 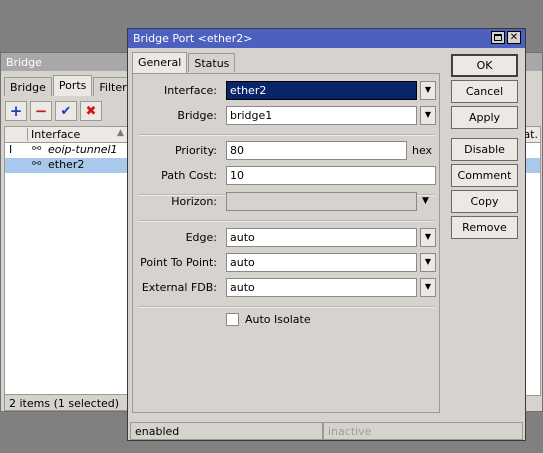 I want to click on bridge-tabs: Bridge Ports Filters, so click(x=71, y=85).